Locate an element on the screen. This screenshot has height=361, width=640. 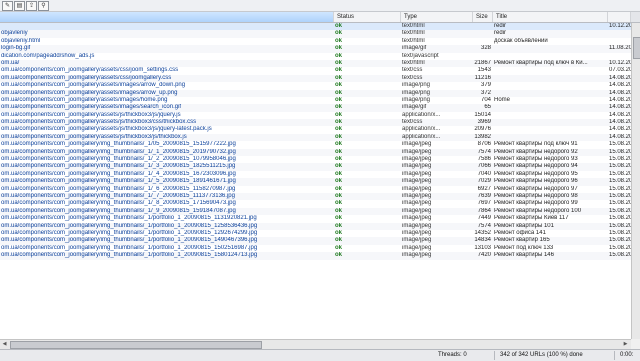
cell-size: 20976 is located at coordinates (482, 129).